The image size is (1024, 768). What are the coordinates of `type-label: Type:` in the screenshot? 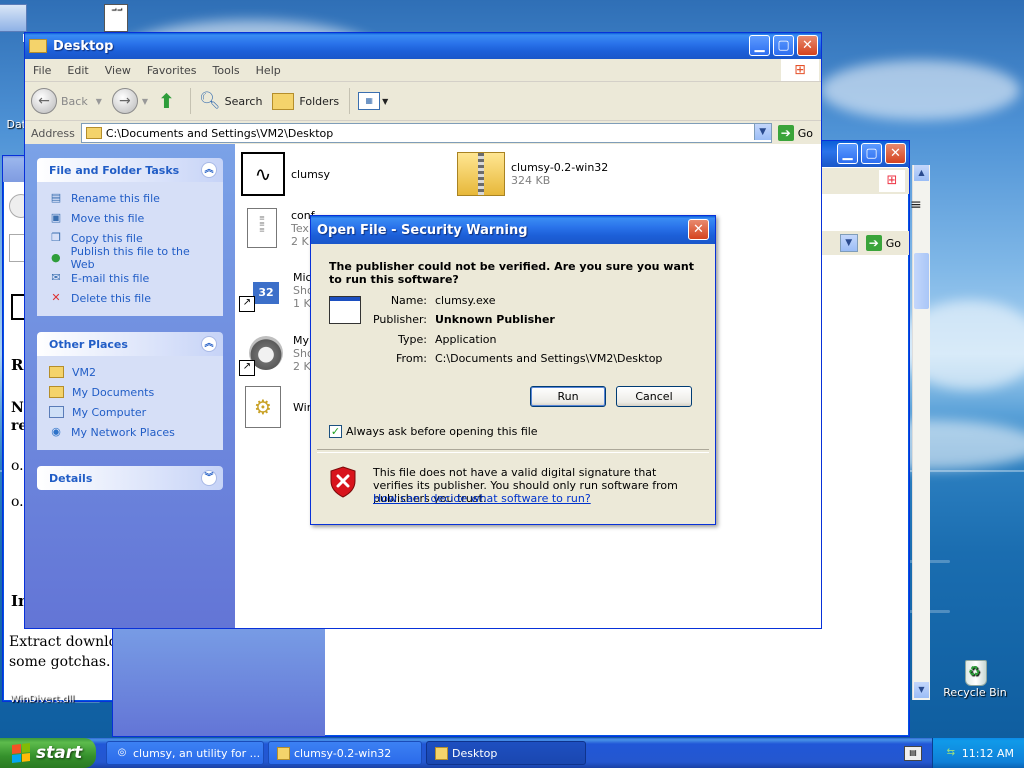 It's located at (412, 339).